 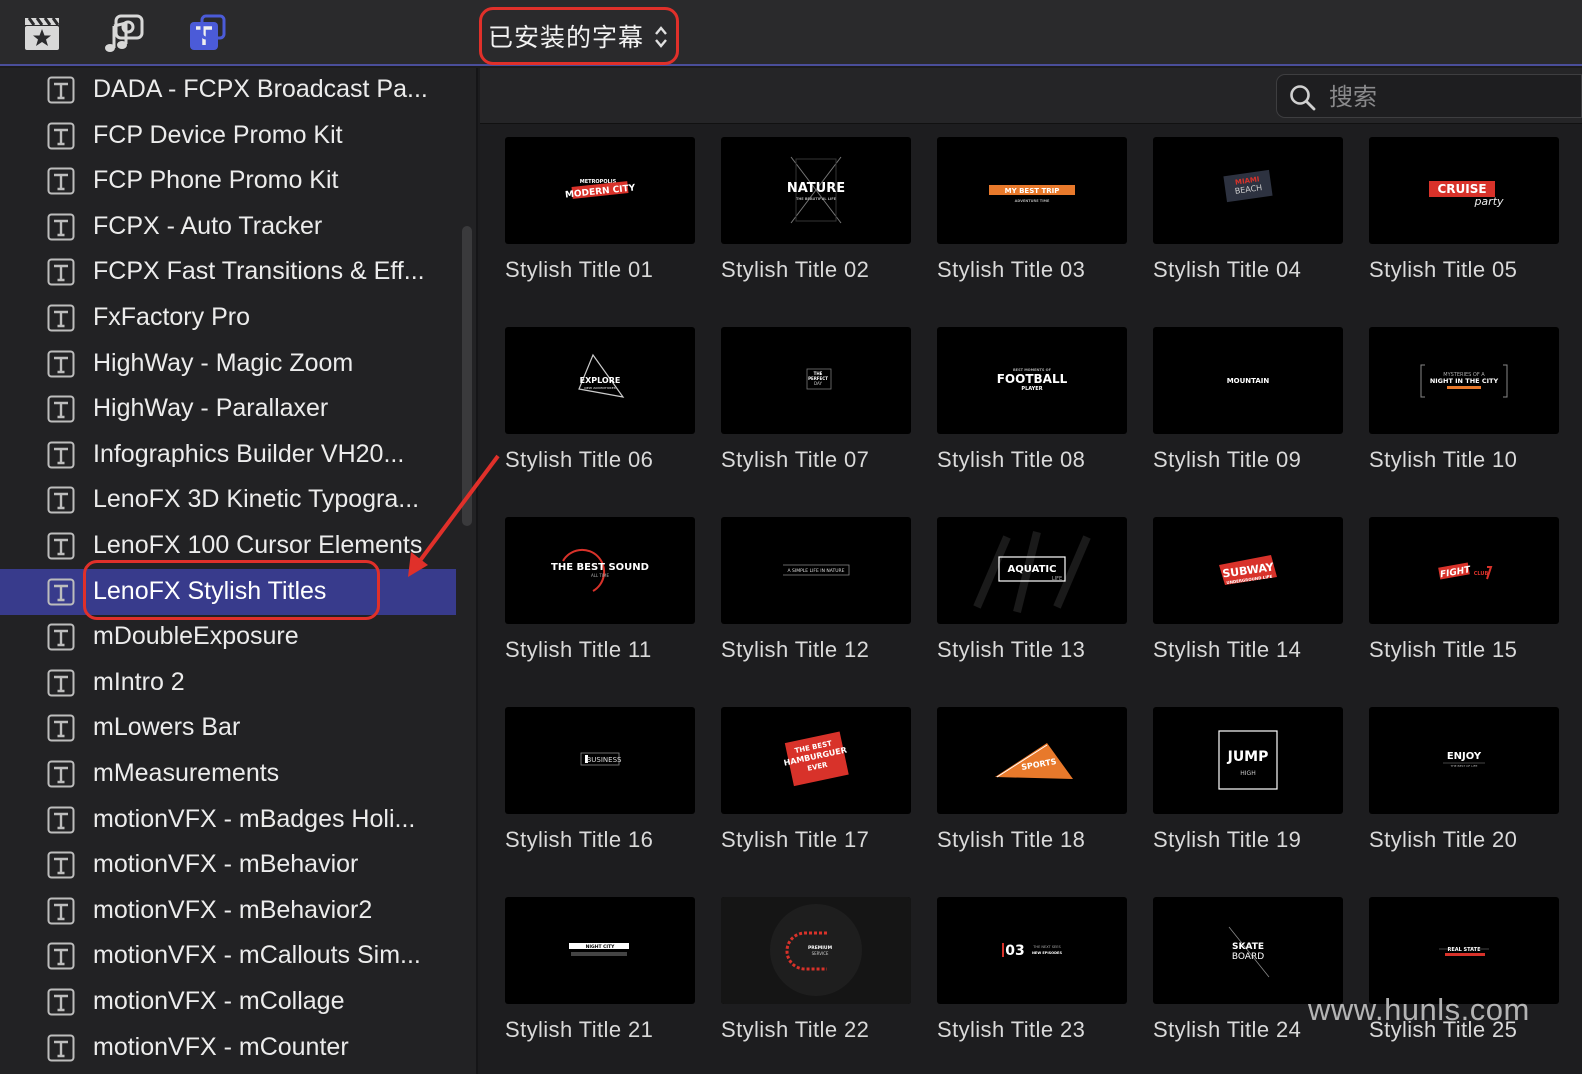 I want to click on title-tile: NIGHT CITY Stylish Title 21, so click(x=601, y=972).